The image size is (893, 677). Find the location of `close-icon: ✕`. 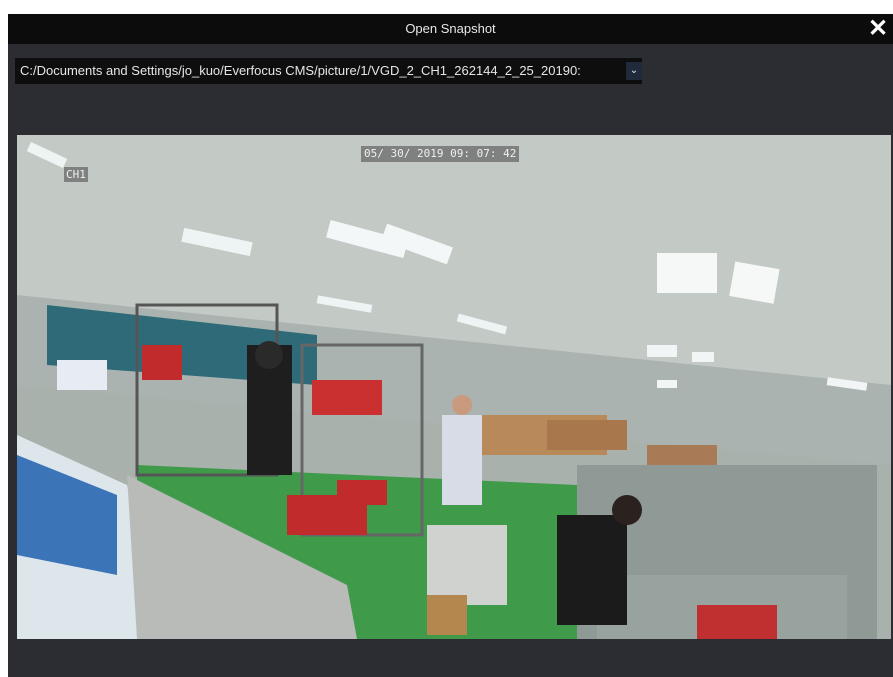

close-icon: ✕ is located at coordinates (878, 29).